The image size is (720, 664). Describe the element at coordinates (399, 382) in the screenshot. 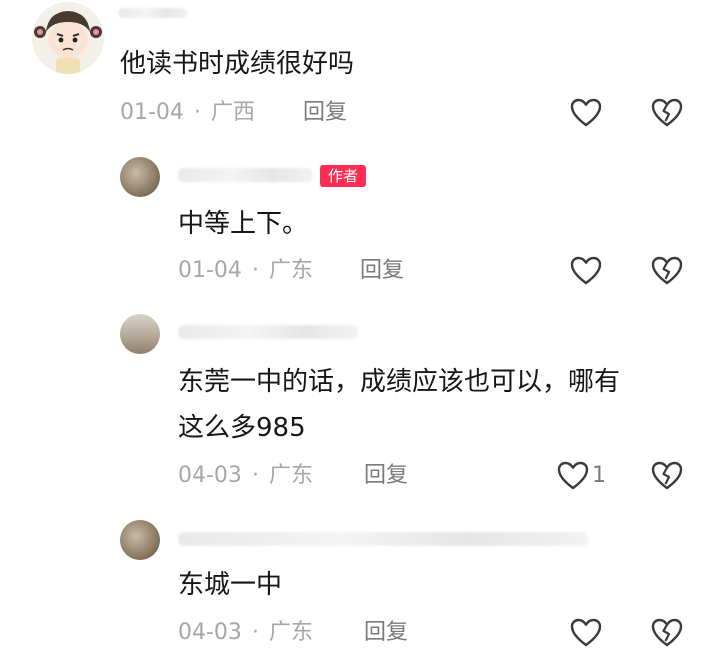

I see `comment-text-line-1: 东莞一中的话，成绩应该也可以，哪有` at that location.